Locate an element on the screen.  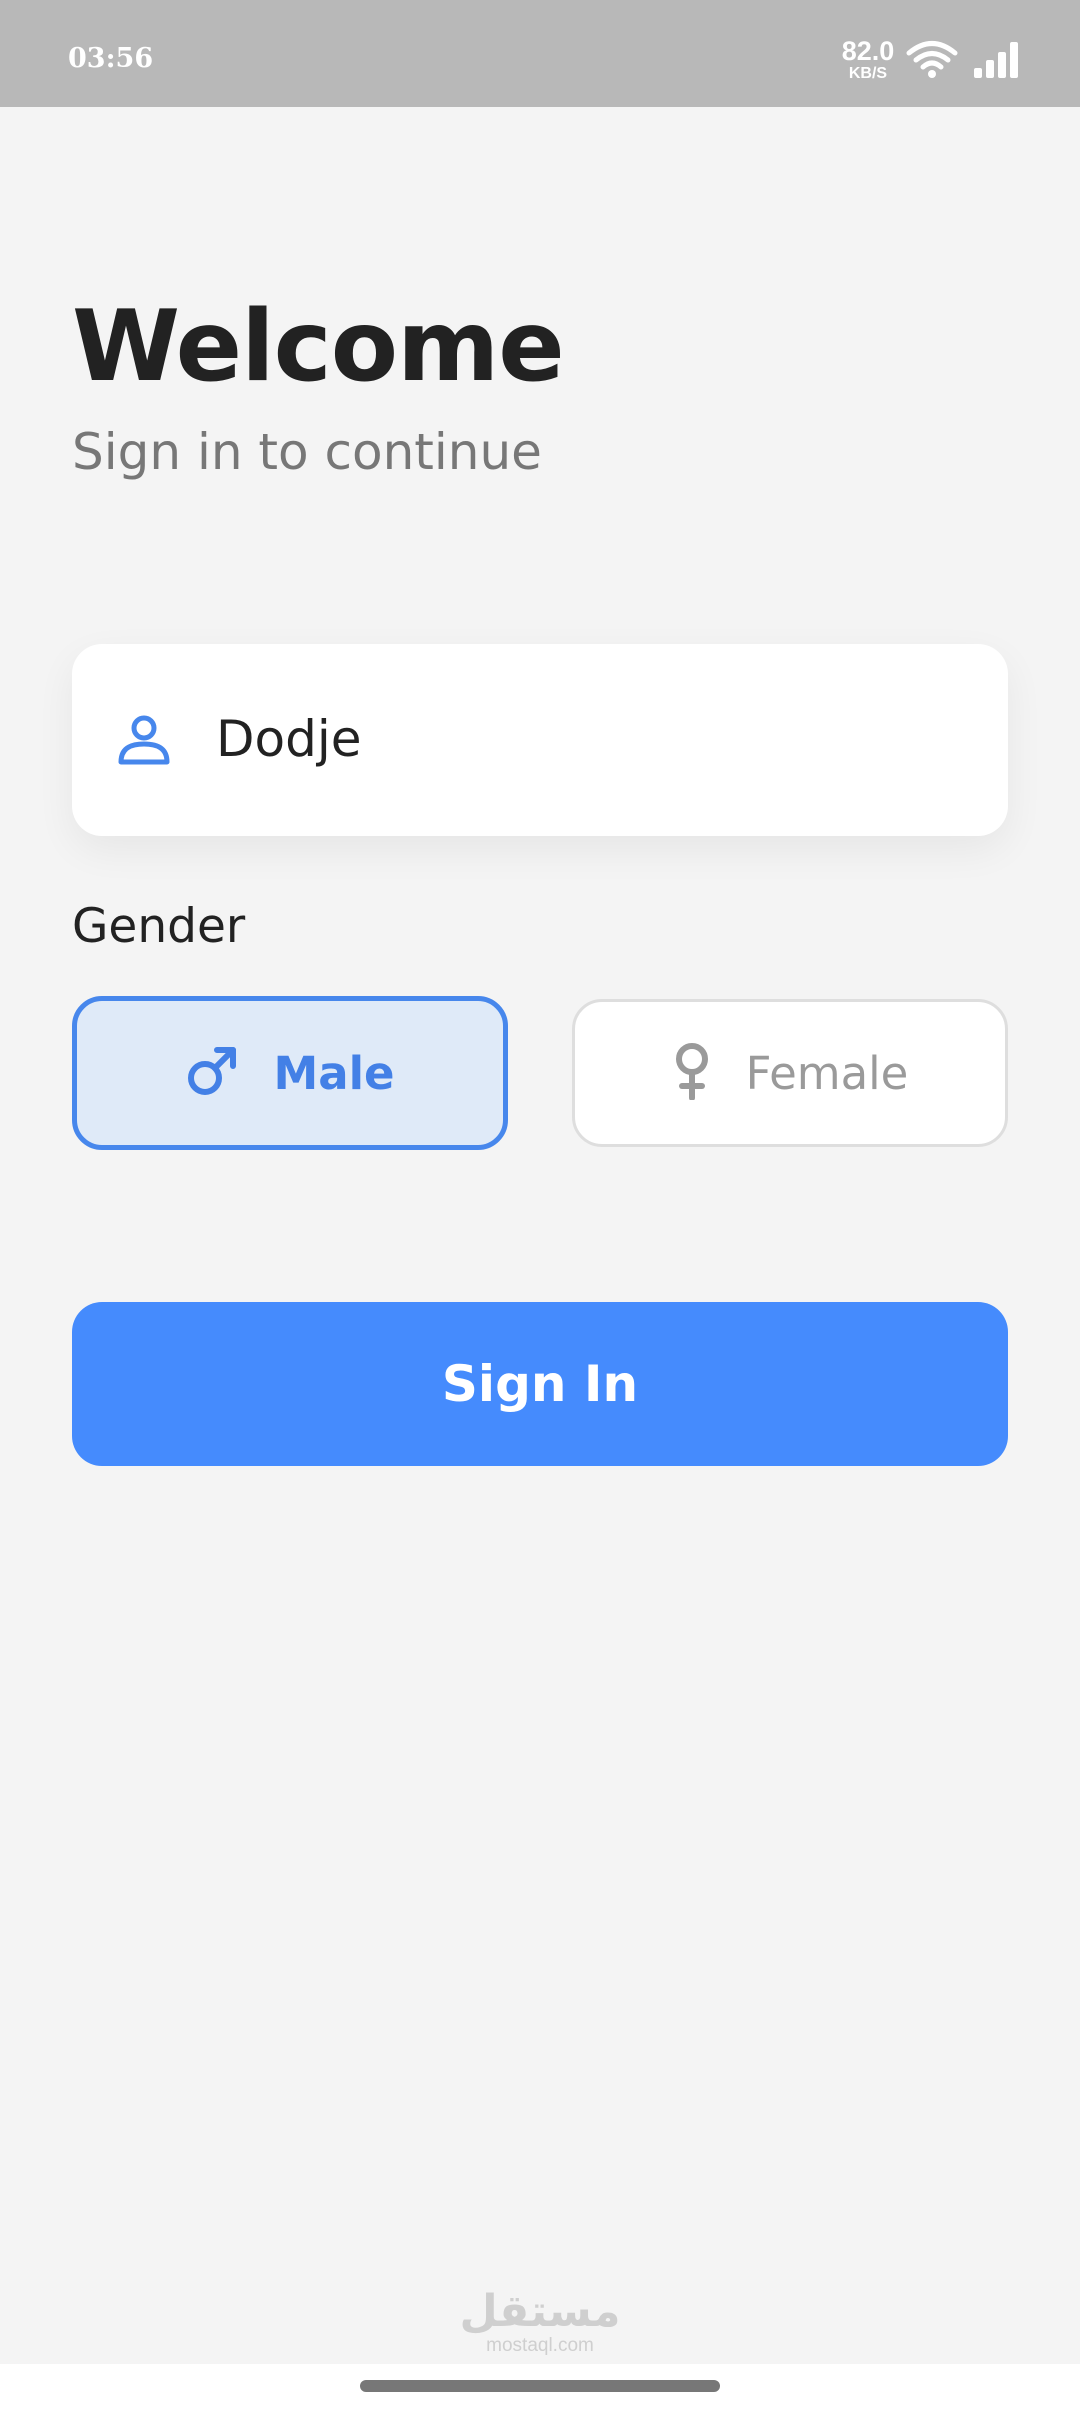
network-speed: 82.0 KB/S is located at coordinates (868, 60).